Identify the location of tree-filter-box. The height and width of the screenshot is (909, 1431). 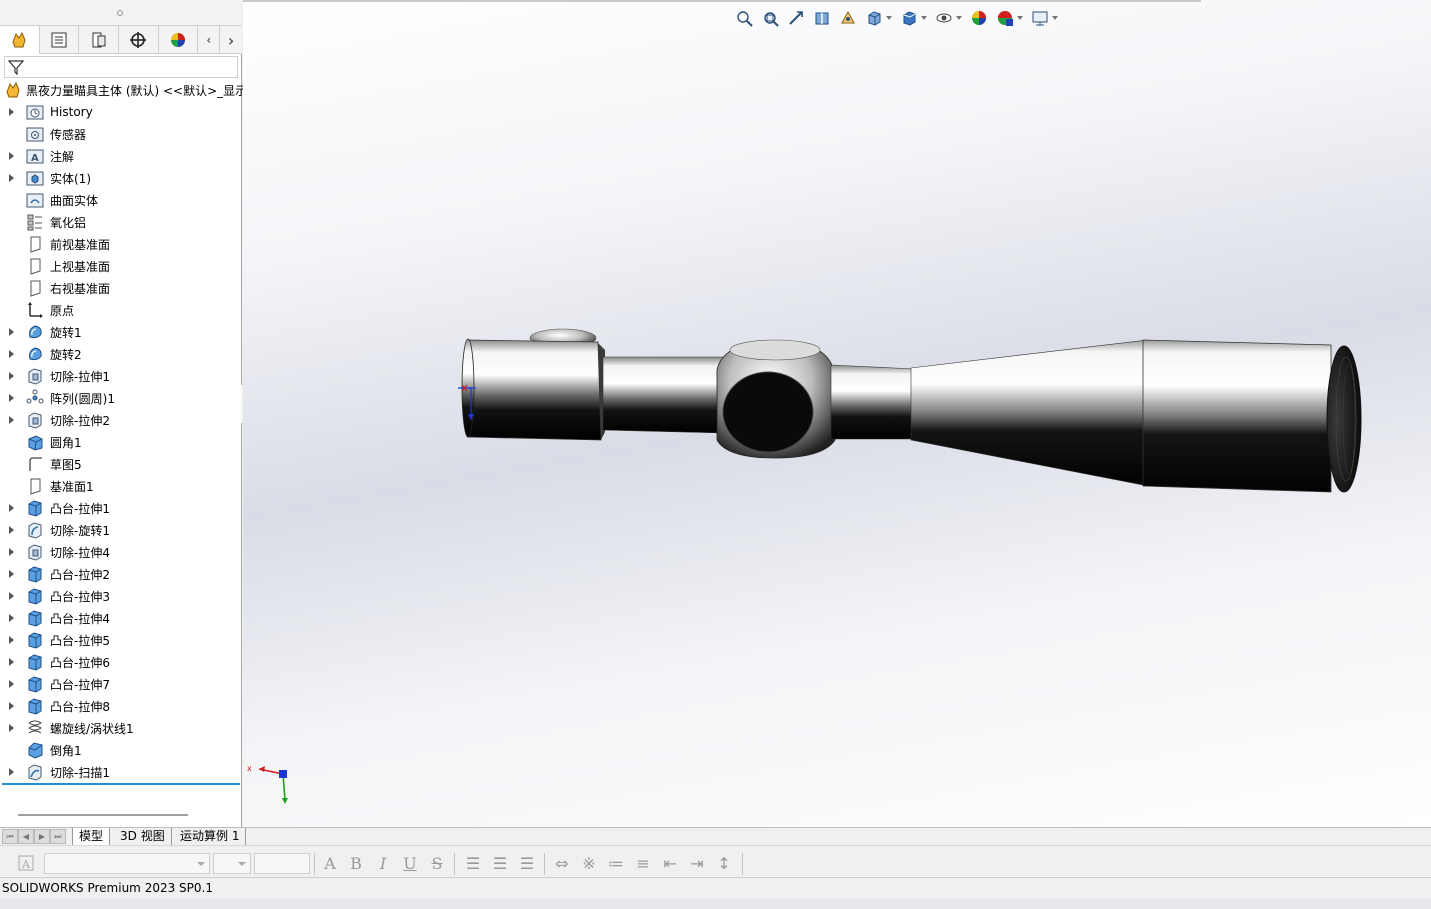
(121, 67).